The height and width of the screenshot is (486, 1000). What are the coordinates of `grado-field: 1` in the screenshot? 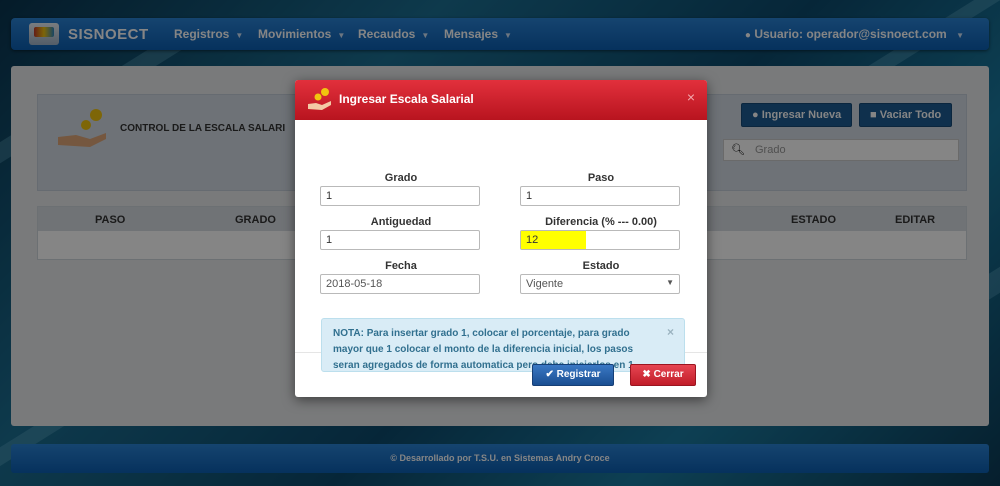 It's located at (400, 196).